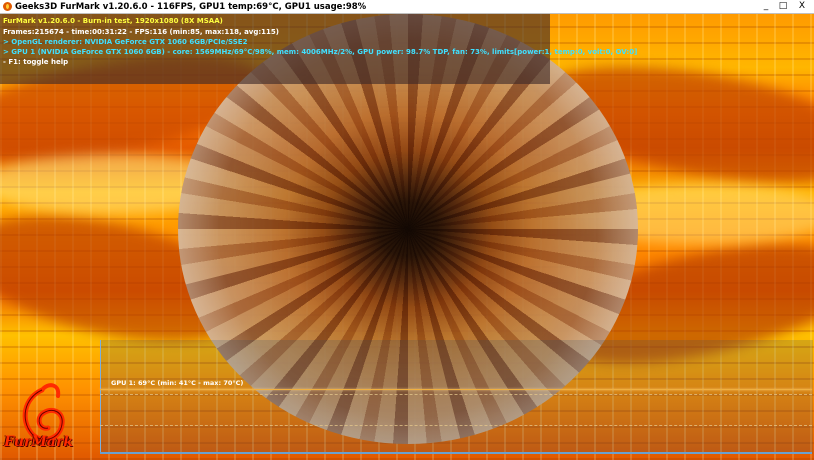 This screenshot has height=460, width=814. I want to click on osd-help-line: - F1: toggle help, so click(36, 62).